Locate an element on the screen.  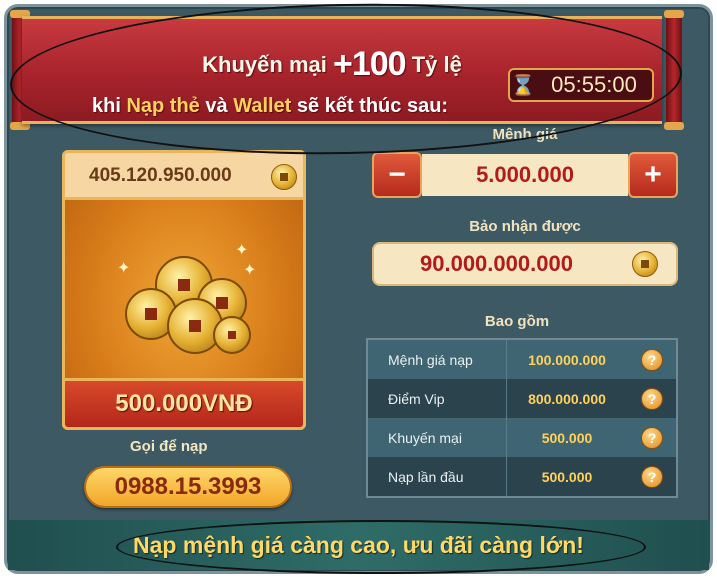
promo-prefix: Khuyến mại is located at coordinates (264, 64).